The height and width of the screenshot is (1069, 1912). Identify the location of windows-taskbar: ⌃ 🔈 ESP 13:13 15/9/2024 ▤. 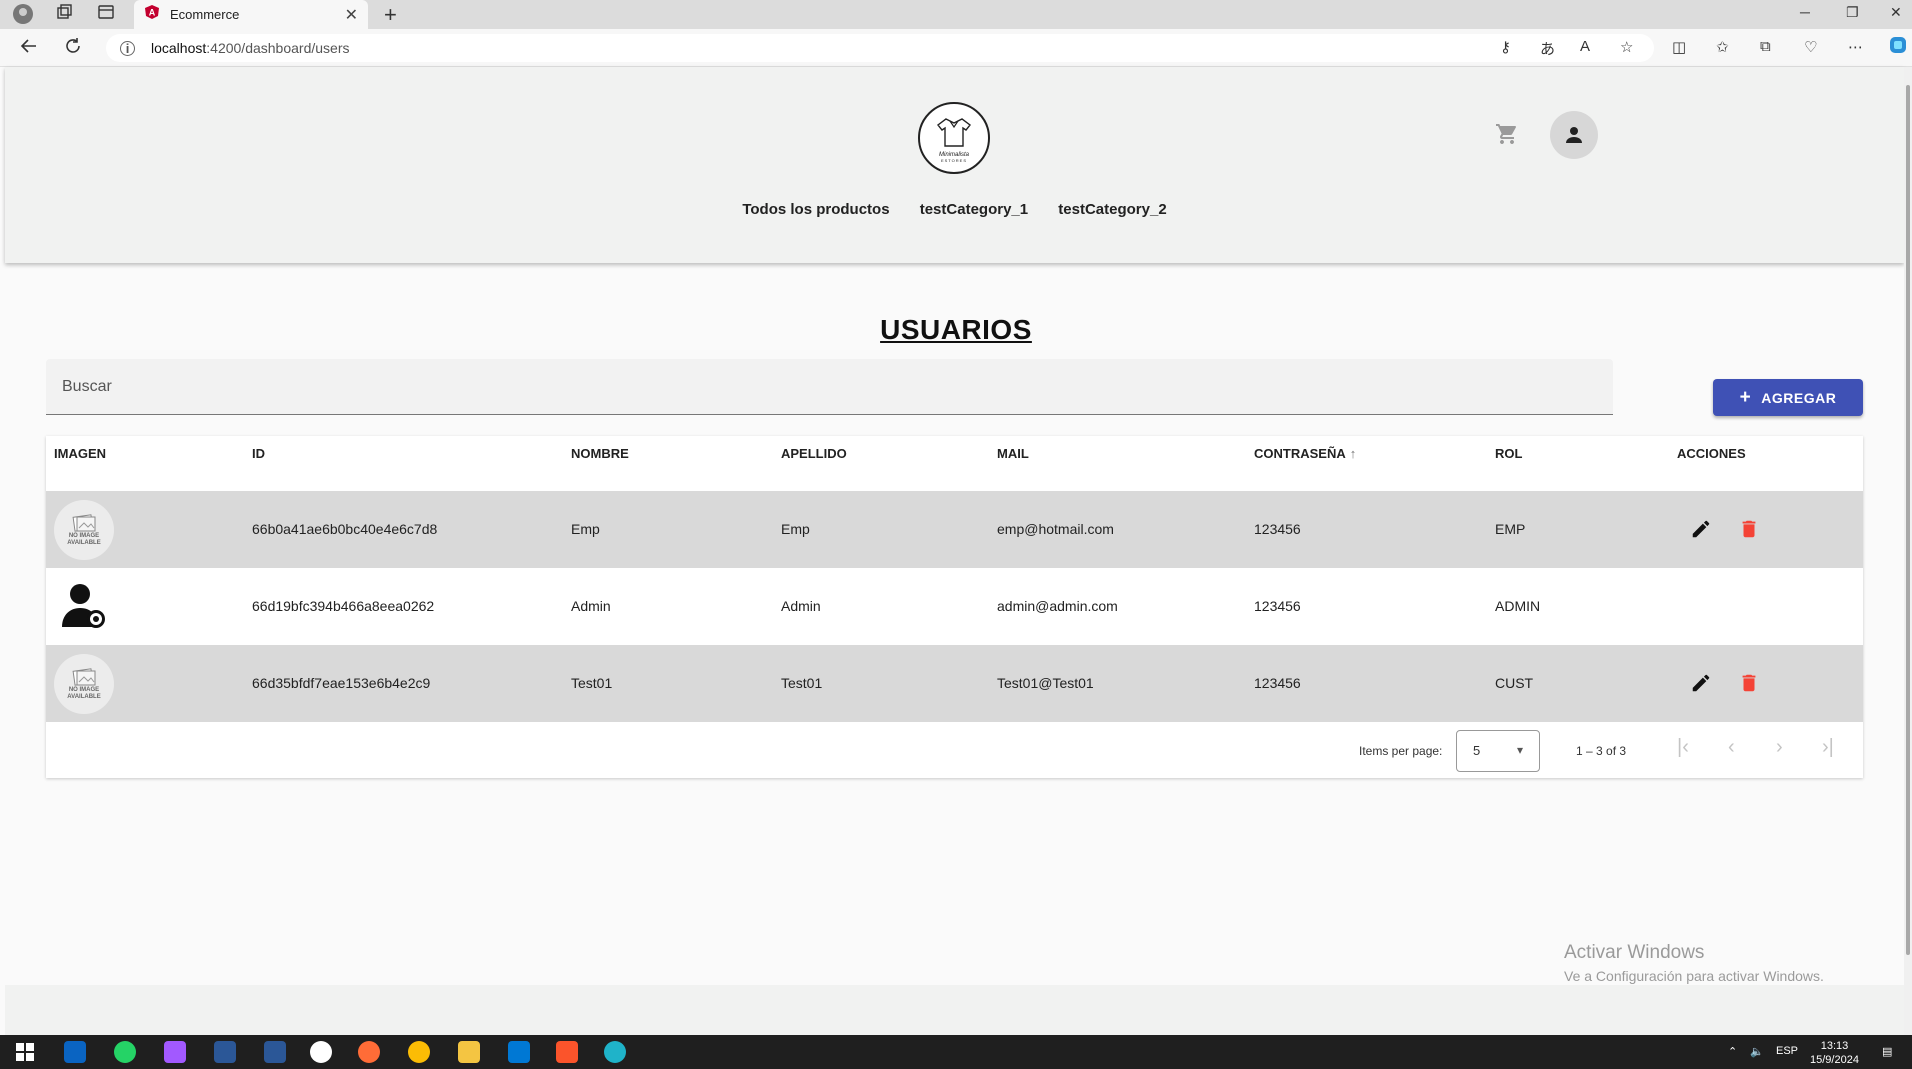
(956, 1052).